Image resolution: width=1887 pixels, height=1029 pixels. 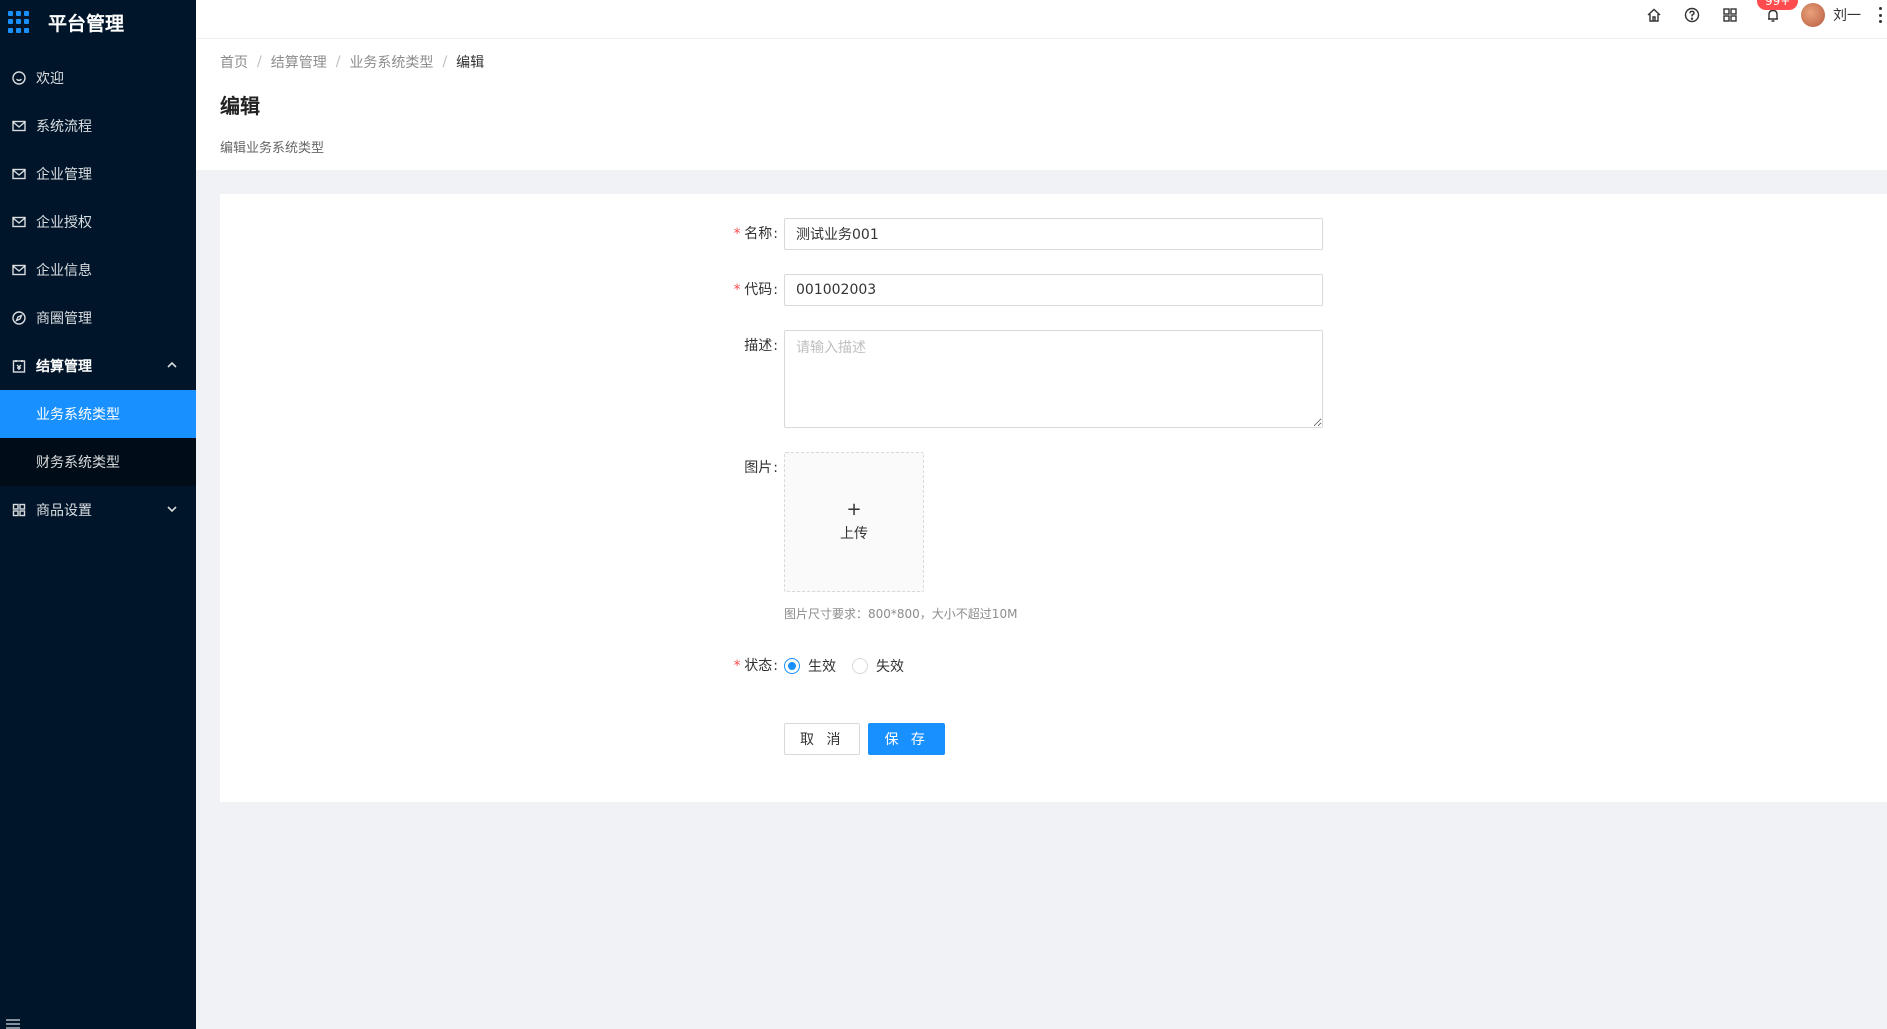 I want to click on chevron-down-icon, so click(x=172, y=509).